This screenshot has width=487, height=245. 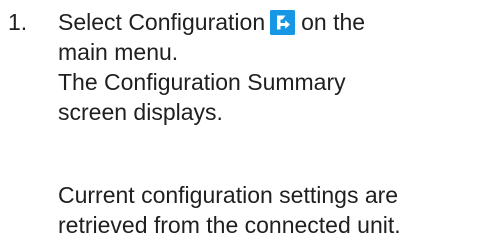 What do you see at coordinates (162, 22) in the screenshot?
I see `instruction-text-before-icon: Select Configuration` at bounding box center [162, 22].